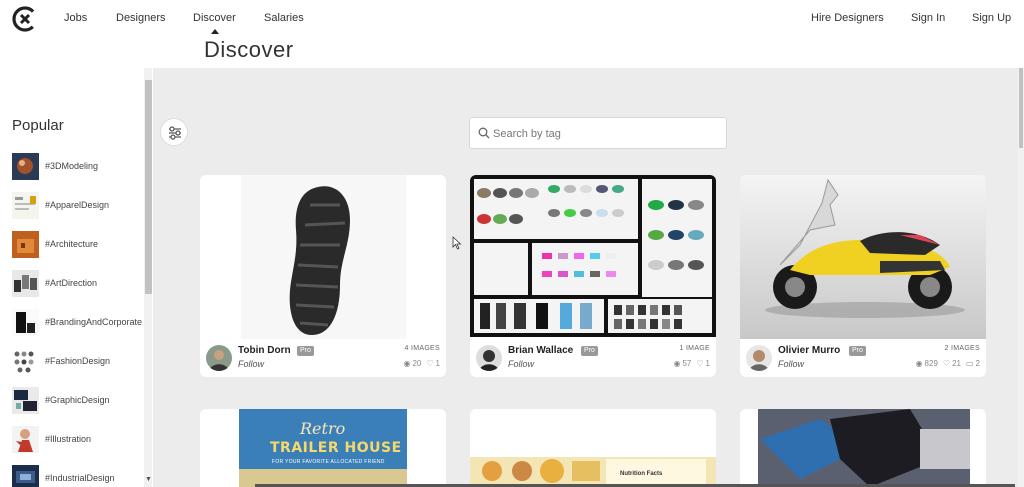 This screenshot has height=487, width=1024. What do you see at coordinates (1021, 277) in the screenshot?
I see `main-scrollbar` at bounding box center [1021, 277].